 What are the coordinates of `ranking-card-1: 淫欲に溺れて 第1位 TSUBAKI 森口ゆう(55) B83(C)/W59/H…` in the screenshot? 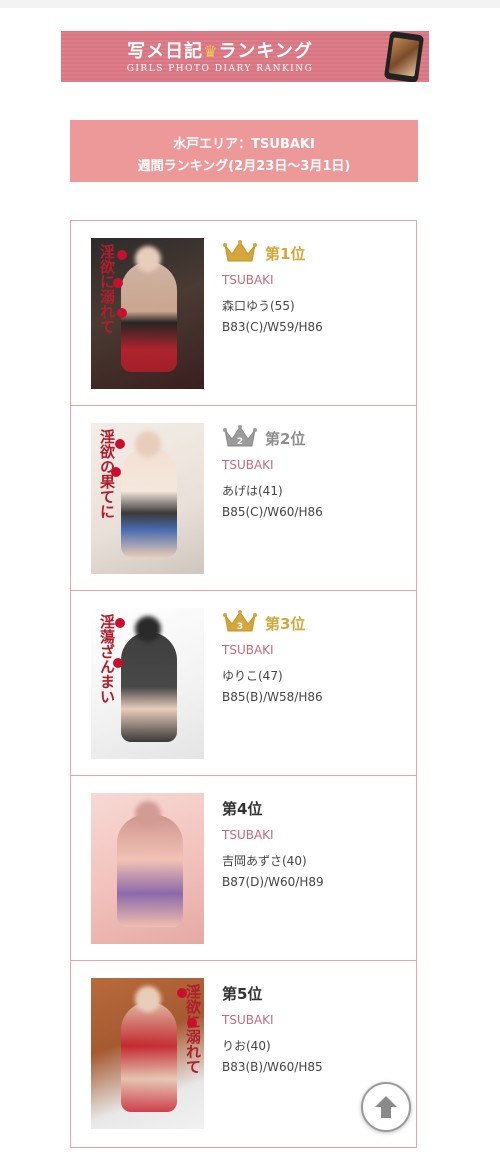 It's located at (243, 313).